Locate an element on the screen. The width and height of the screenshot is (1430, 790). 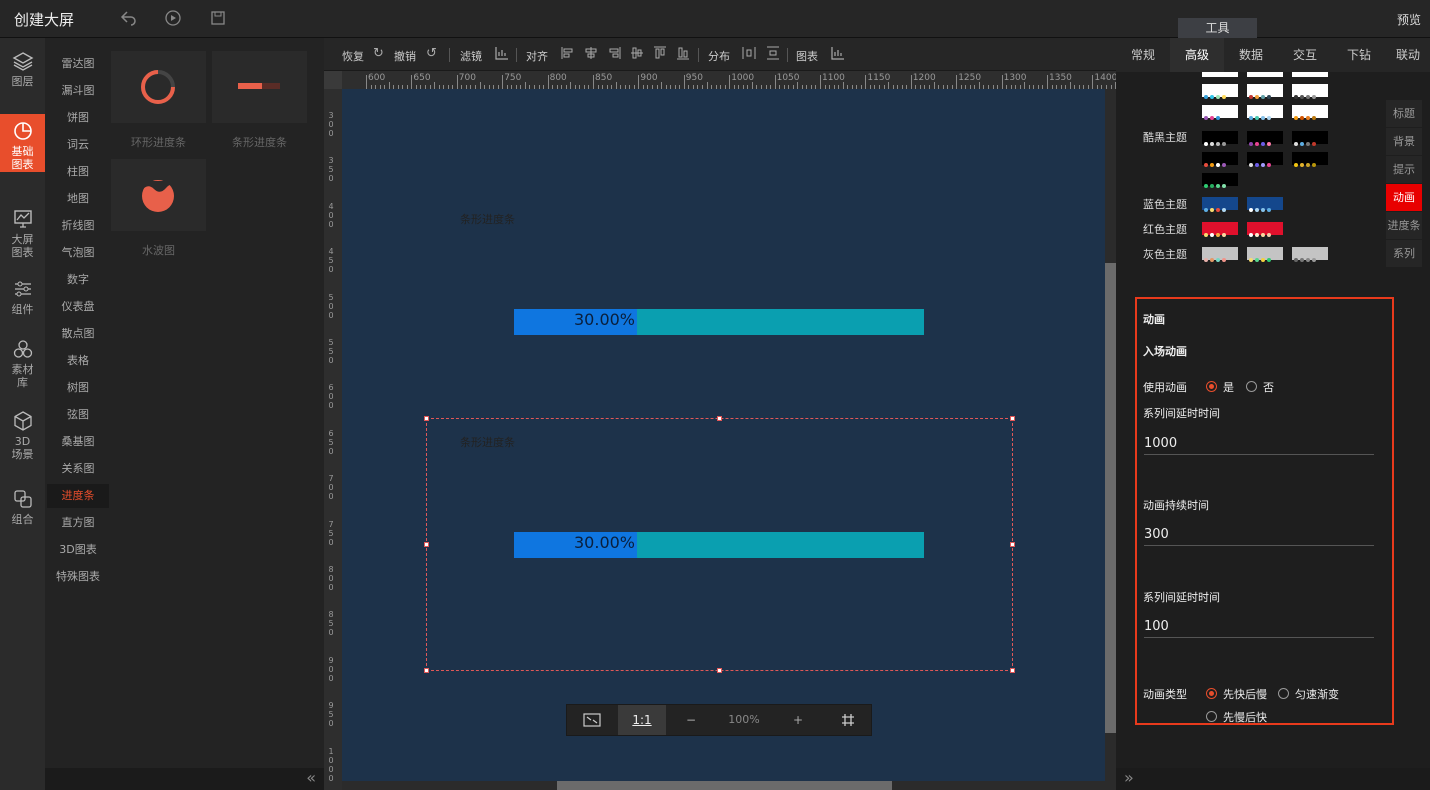
save-icon is located at coordinates (218, 19).